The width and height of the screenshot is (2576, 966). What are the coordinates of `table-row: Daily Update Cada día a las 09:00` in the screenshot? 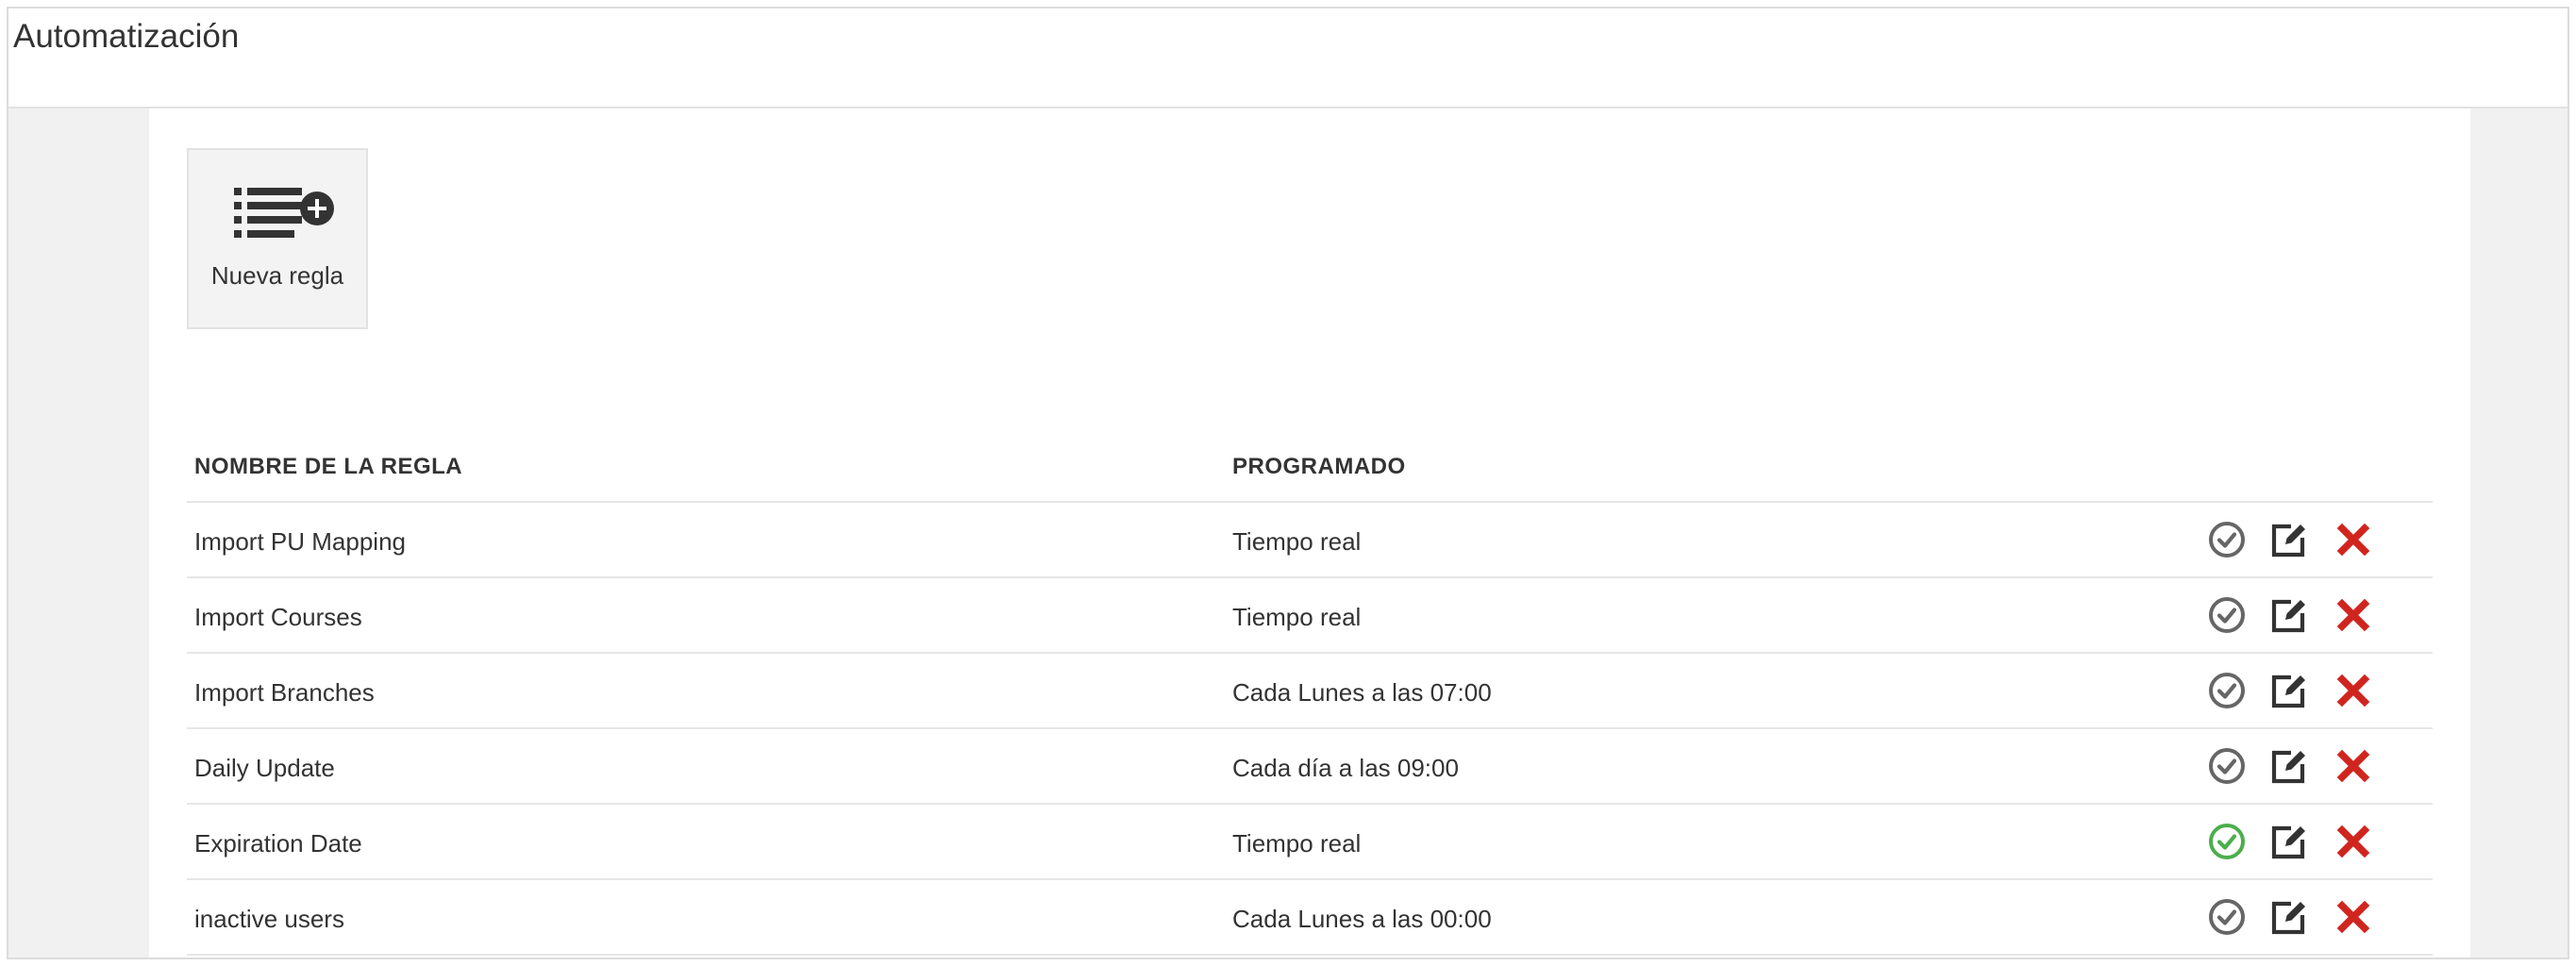 It's located at (1310, 767).